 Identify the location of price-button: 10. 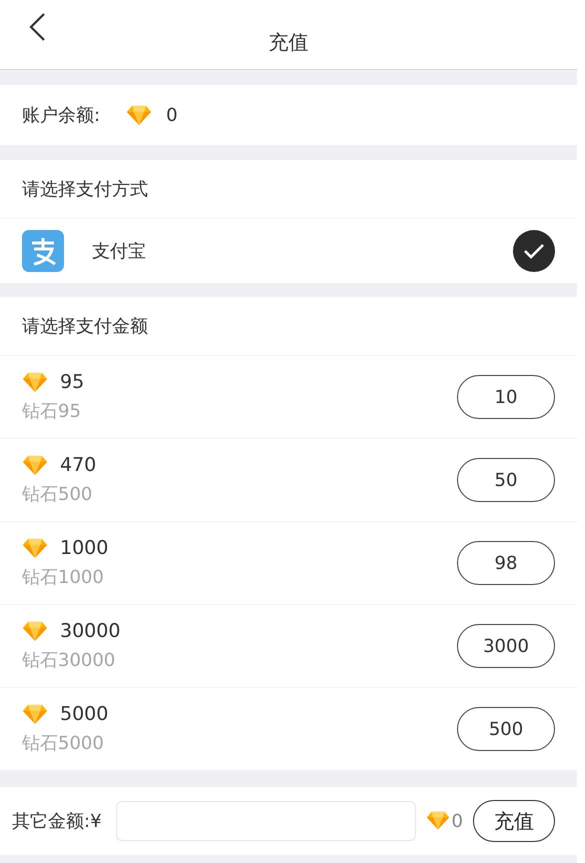
(506, 397).